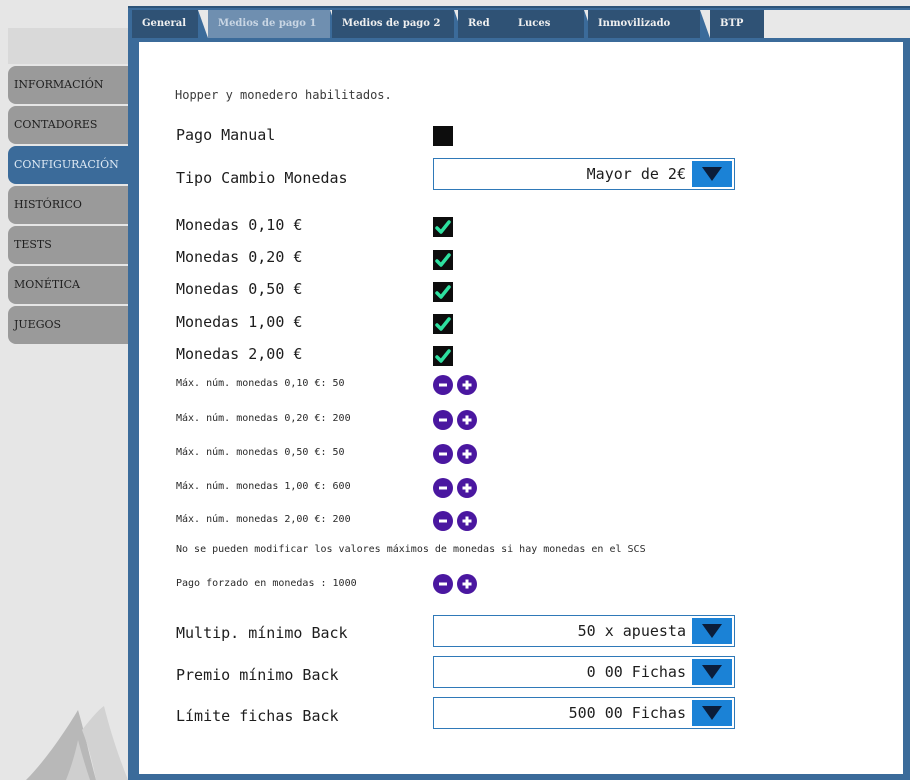 The width and height of the screenshot is (910, 780). I want to click on sidebar-item-historico: HISTÓRICO, so click(68, 205).